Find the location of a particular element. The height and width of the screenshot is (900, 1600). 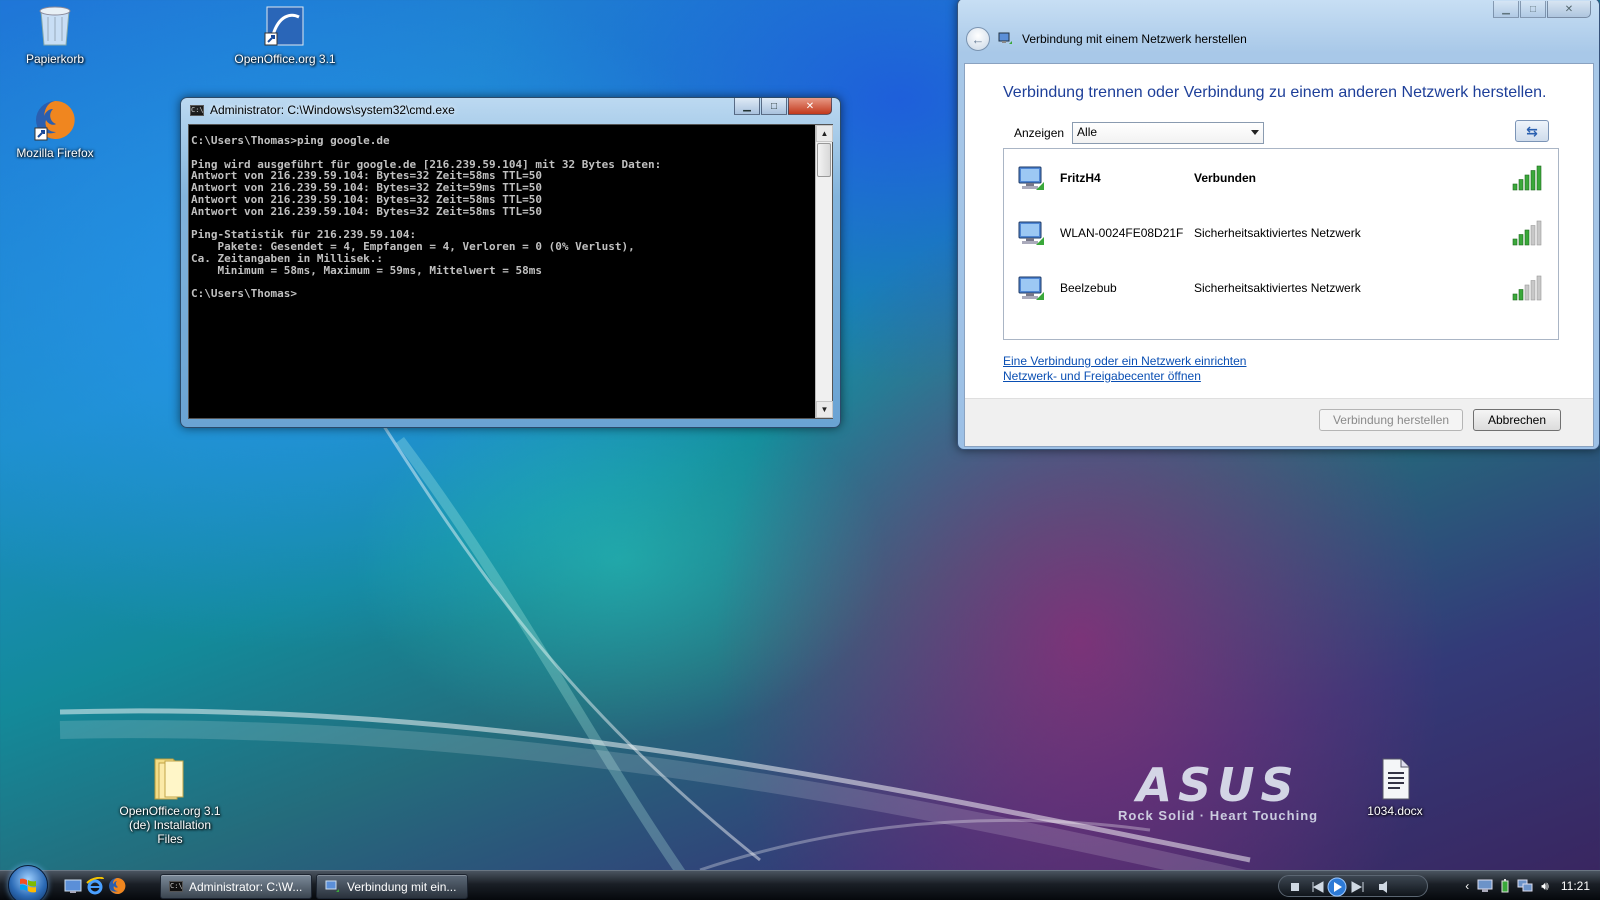

back-arrow-icon: ← is located at coordinates (978, 39).